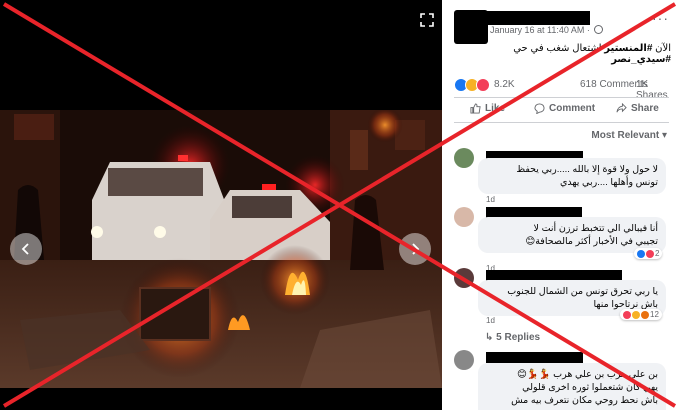 The width and height of the screenshot is (679, 410). Describe the element at coordinates (641, 59) in the screenshot. I see `hashtag-link-2: #سيدي_نصر` at that location.